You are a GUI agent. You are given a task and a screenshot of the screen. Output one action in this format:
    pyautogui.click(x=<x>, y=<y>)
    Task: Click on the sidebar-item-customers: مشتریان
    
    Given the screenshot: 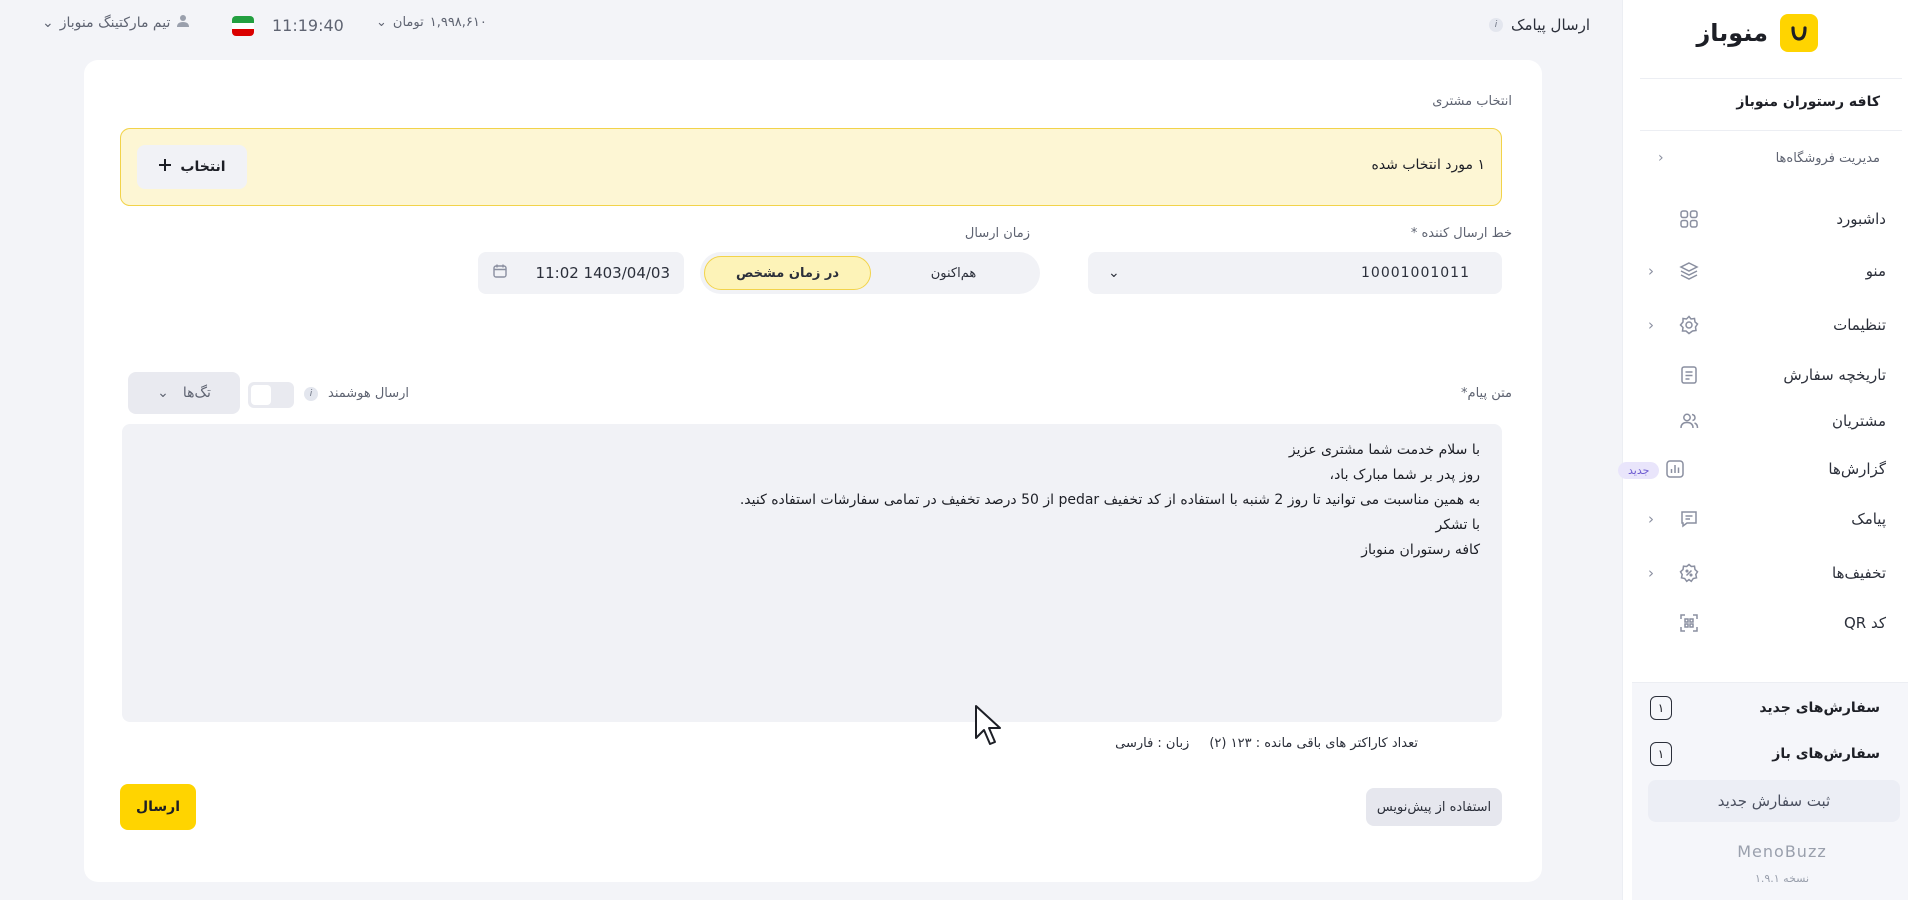 What is the action you would take?
    pyautogui.click(x=1767, y=421)
    